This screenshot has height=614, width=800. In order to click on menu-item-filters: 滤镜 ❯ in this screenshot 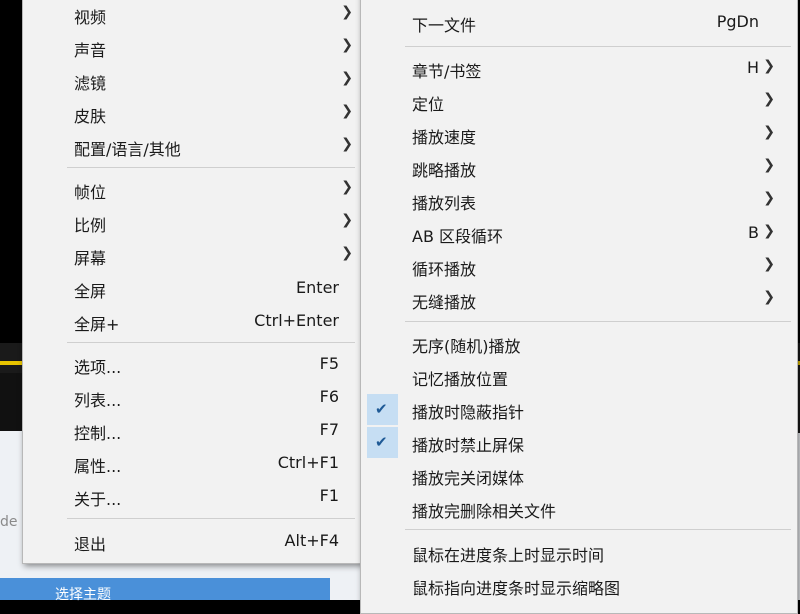, I will do `click(192, 80)`.